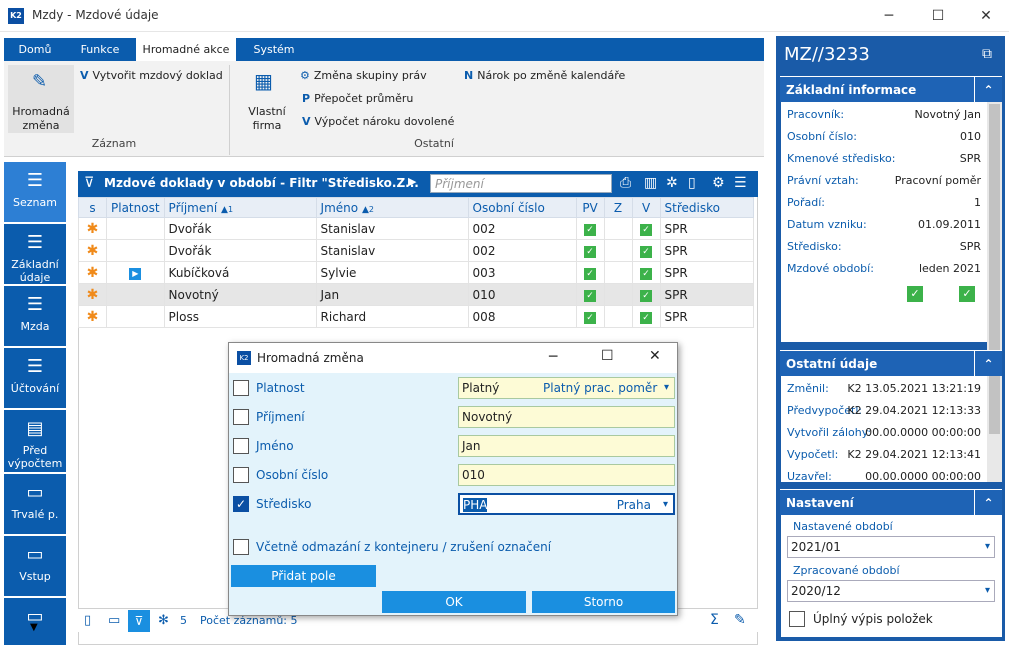 This screenshot has height=645, width=1009. I want to click on marked-count: 5, so click(183, 620).